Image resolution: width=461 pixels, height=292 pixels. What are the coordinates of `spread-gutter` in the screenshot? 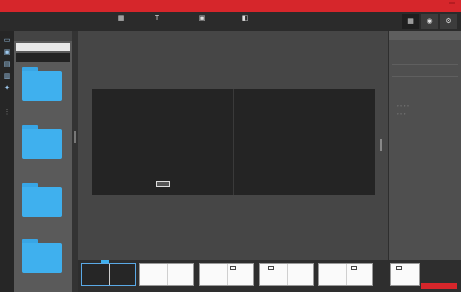 It's located at (233, 142).